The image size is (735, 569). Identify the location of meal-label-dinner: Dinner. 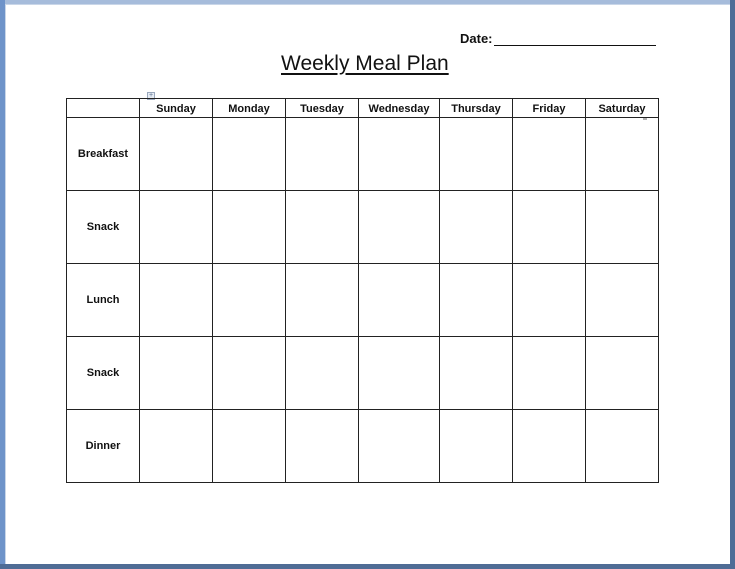
(103, 446).